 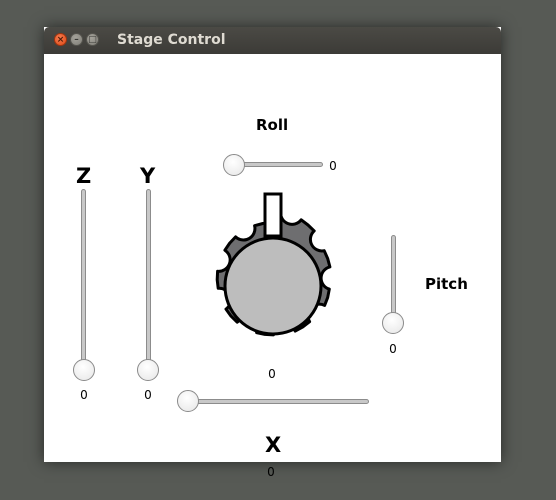 I want to click on y-slider-track, so click(x=148, y=279).